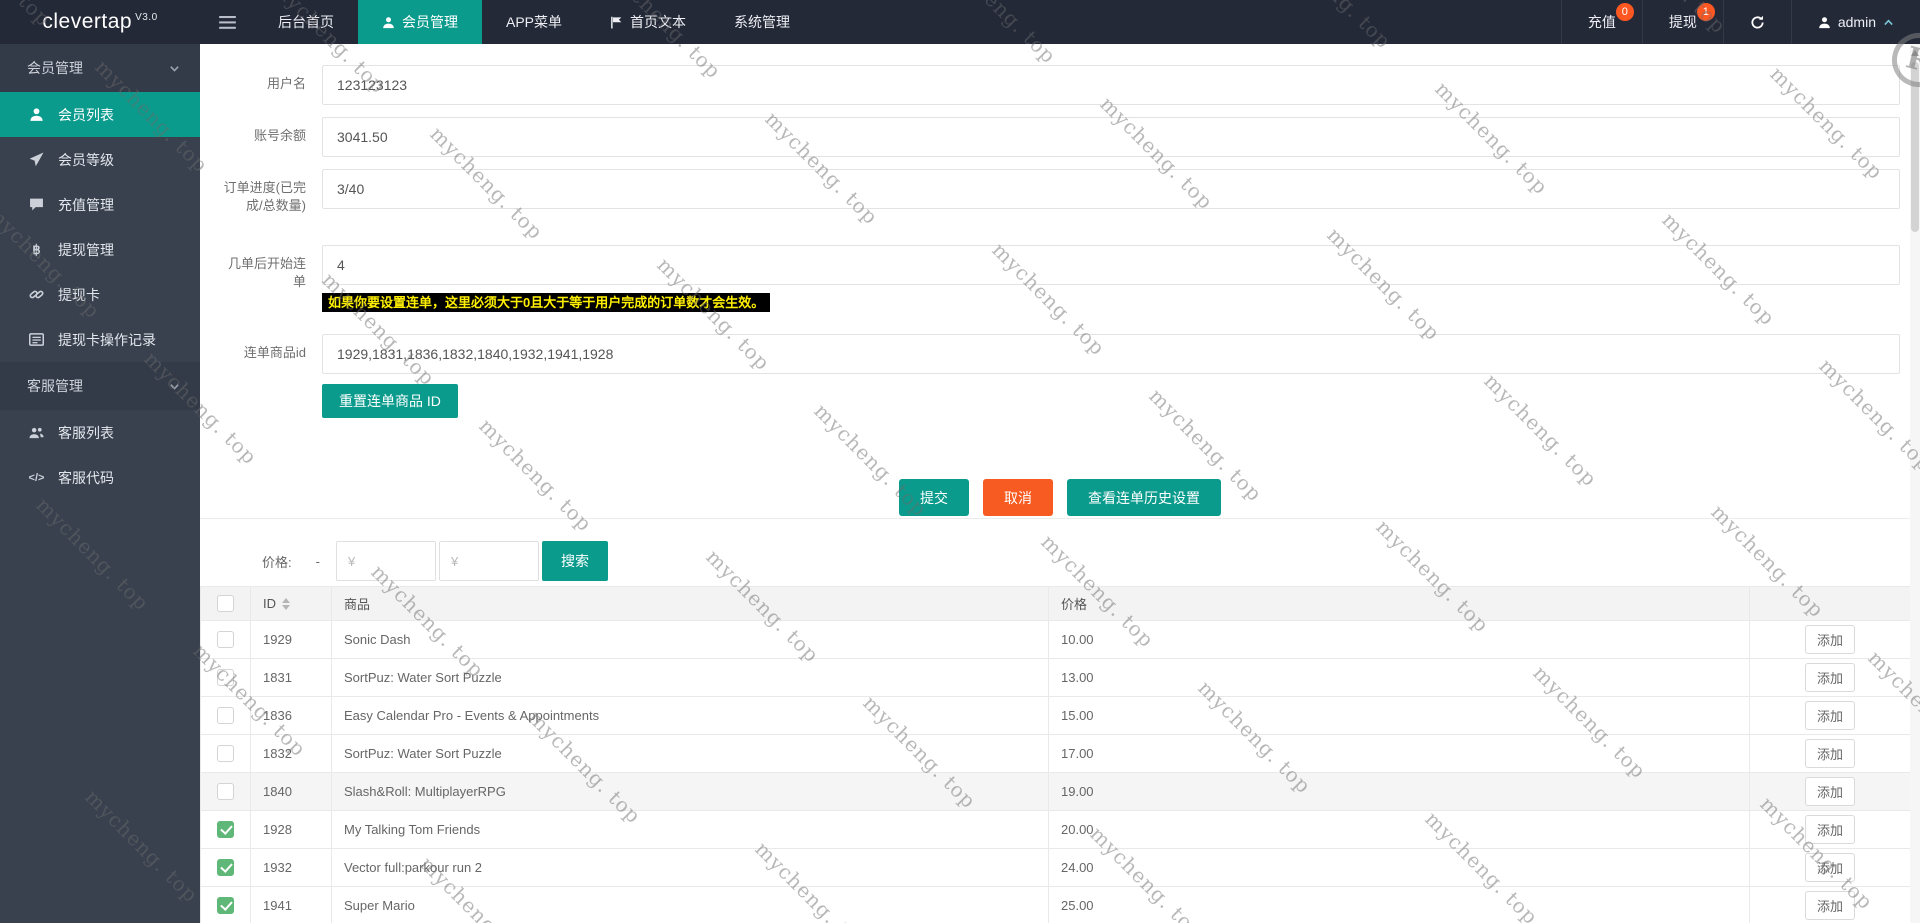 The height and width of the screenshot is (923, 1920). What do you see at coordinates (534, 22) in the screenshot?
I see `nav-item-2: APP菜单` at bounding box center [534, 22].